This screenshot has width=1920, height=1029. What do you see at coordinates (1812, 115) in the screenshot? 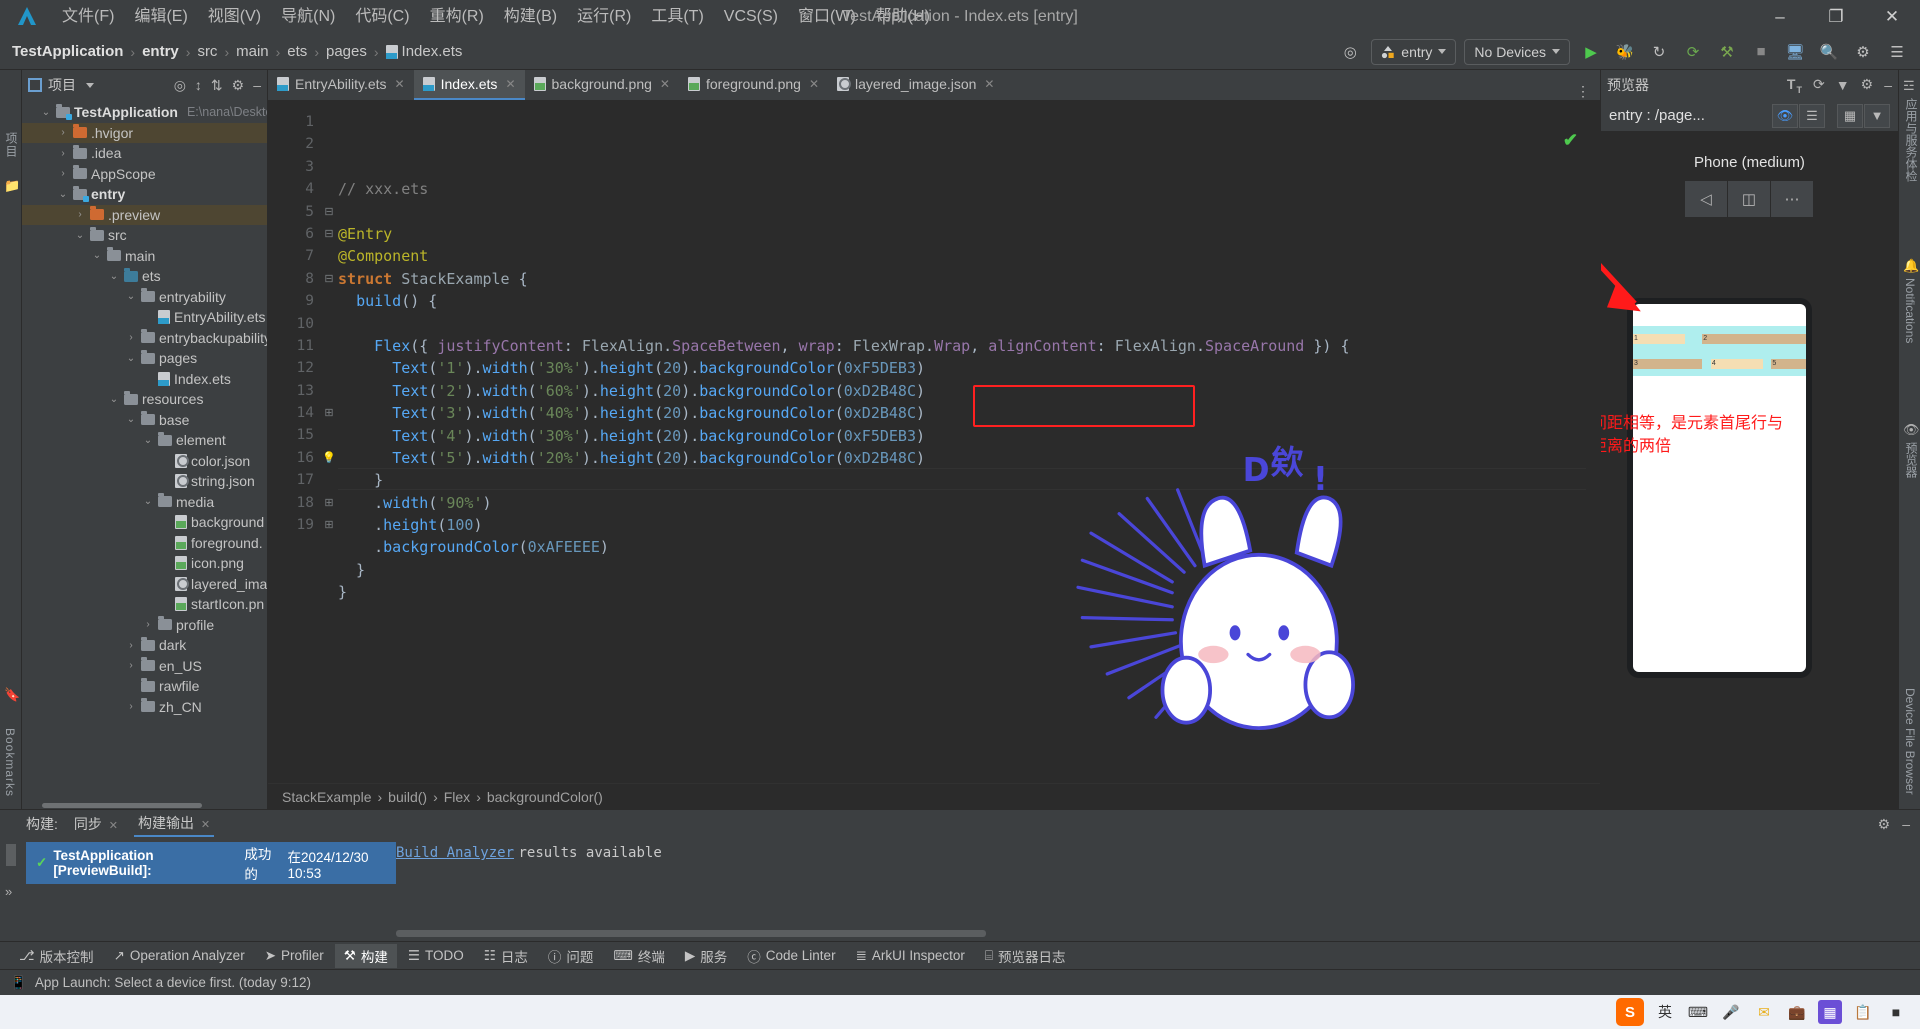
I see `layers-icon: ☰` at bounding box center [1812, 115].